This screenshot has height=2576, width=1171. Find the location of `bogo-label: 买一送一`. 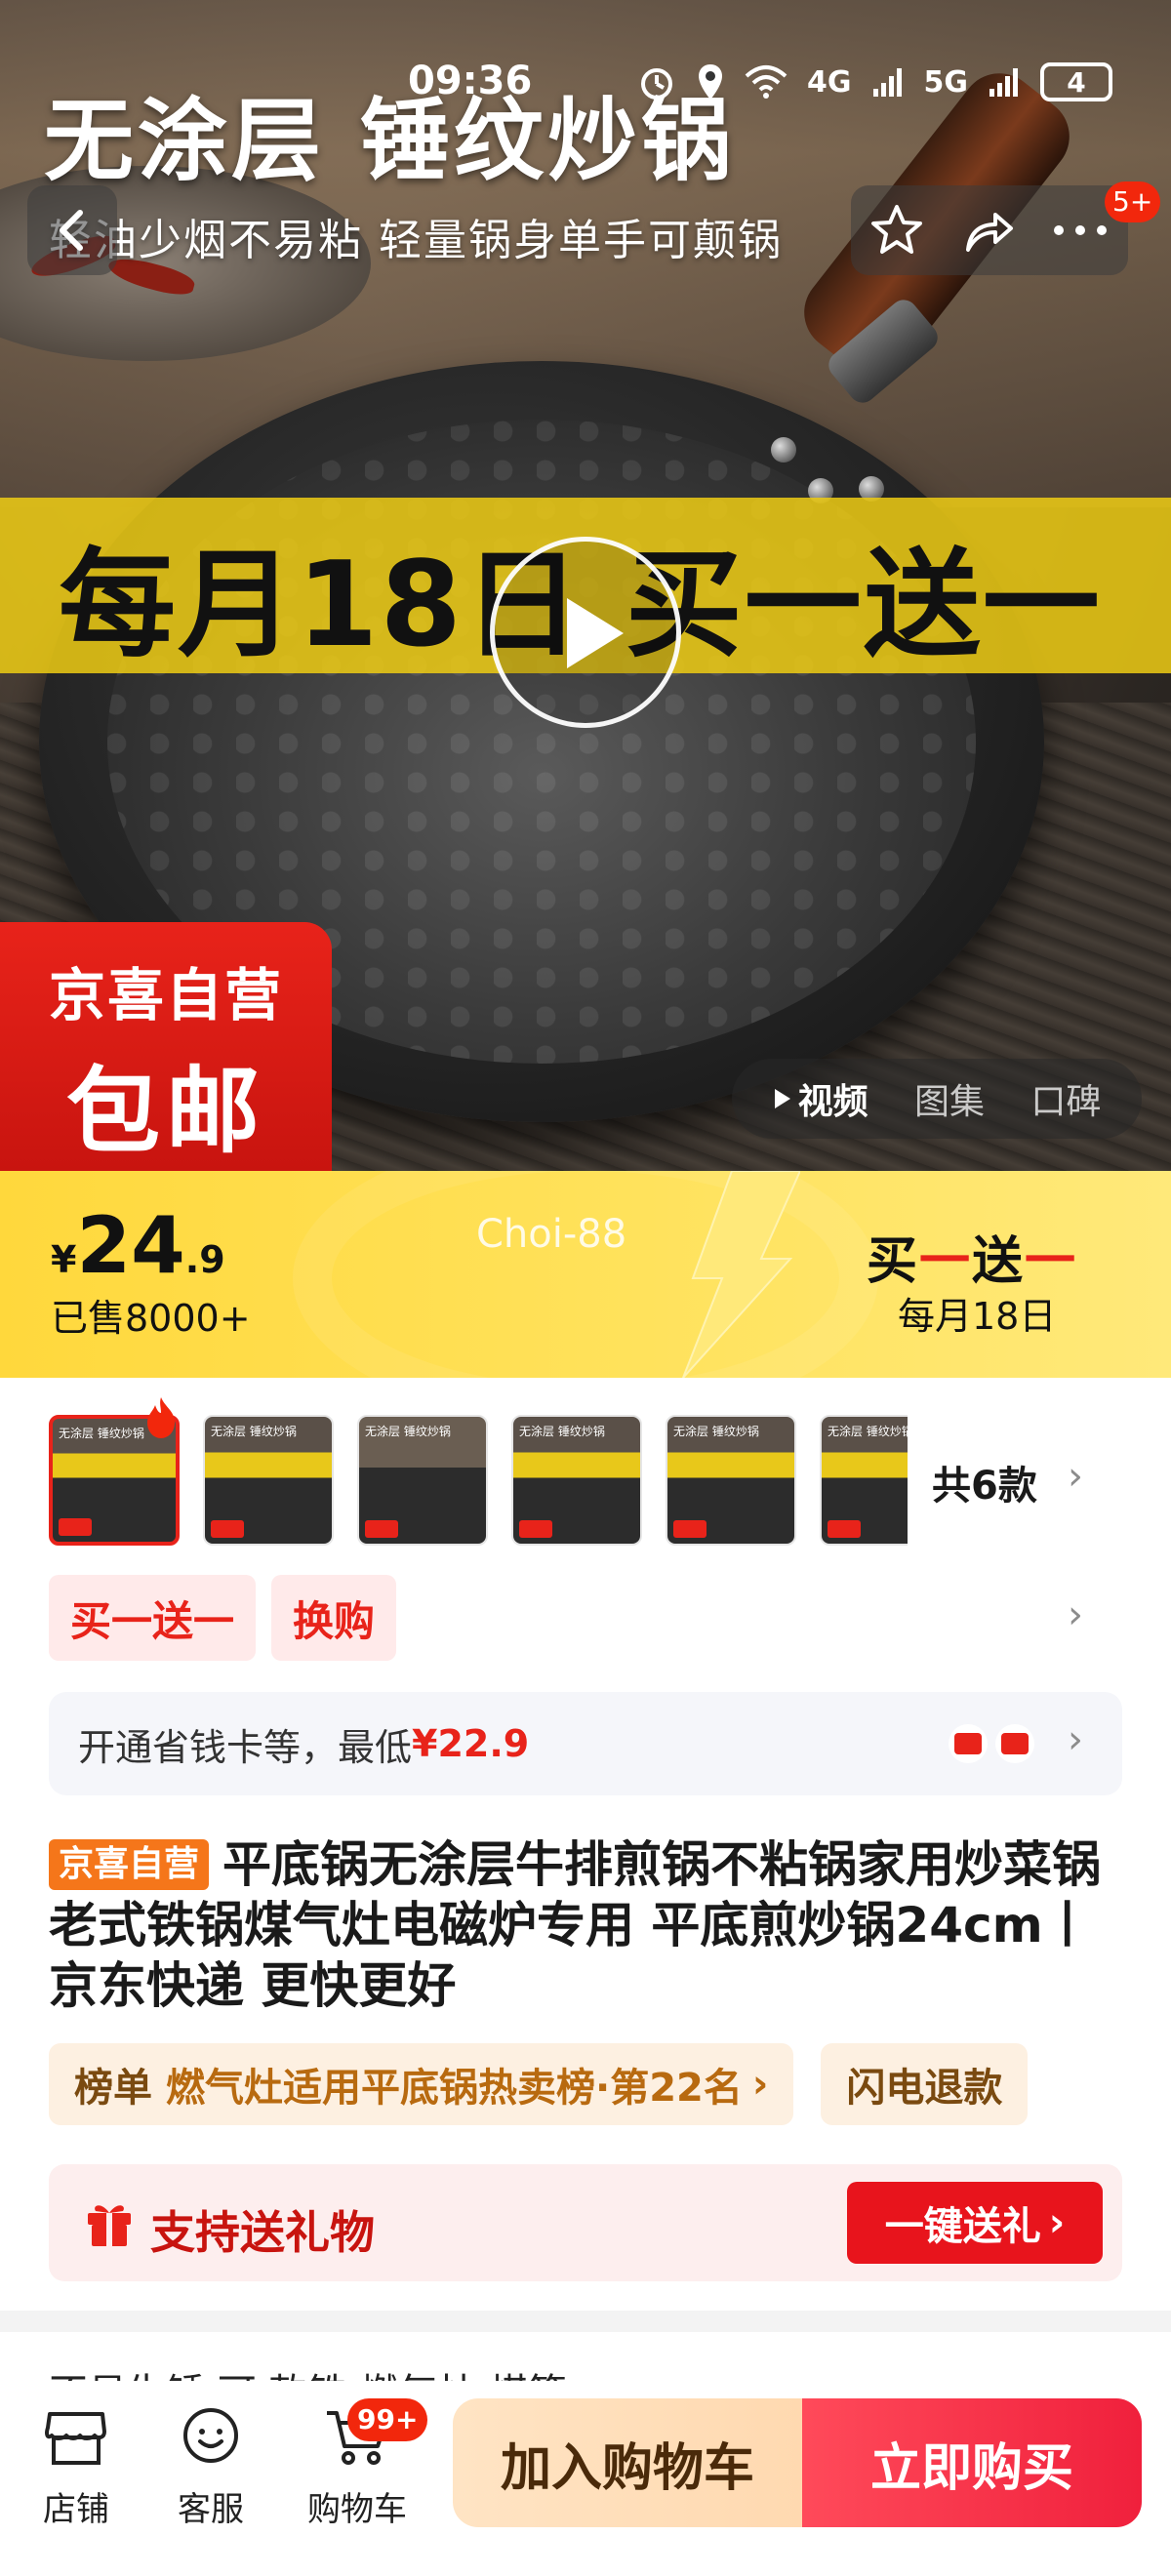

bogo-label: 买一送一 is located at coordinates (972, 1256).